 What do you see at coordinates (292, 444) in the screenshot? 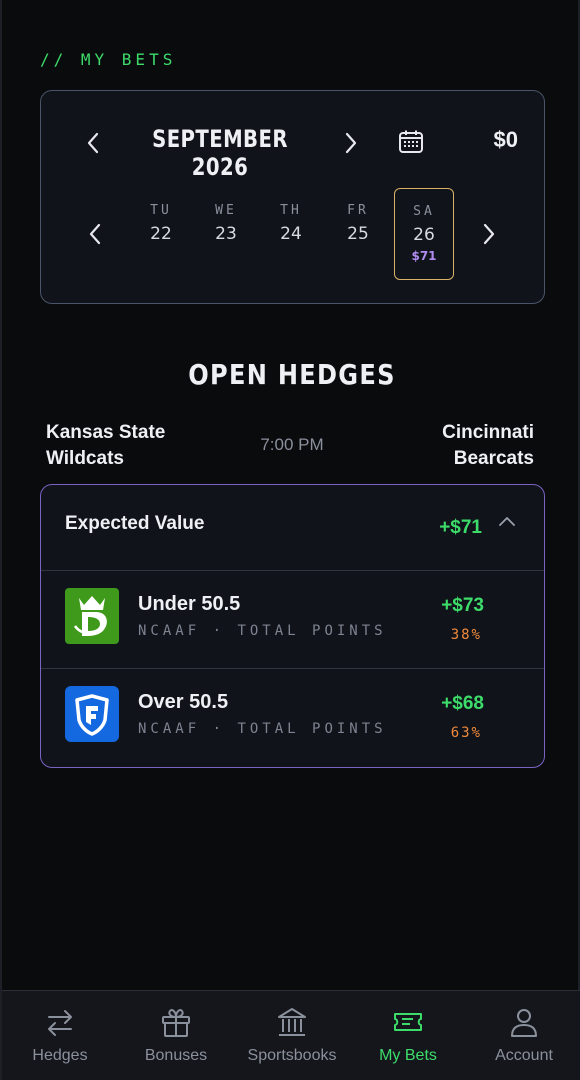
I see `game-time: 7:00 PM` at bounding box center [292, 444].